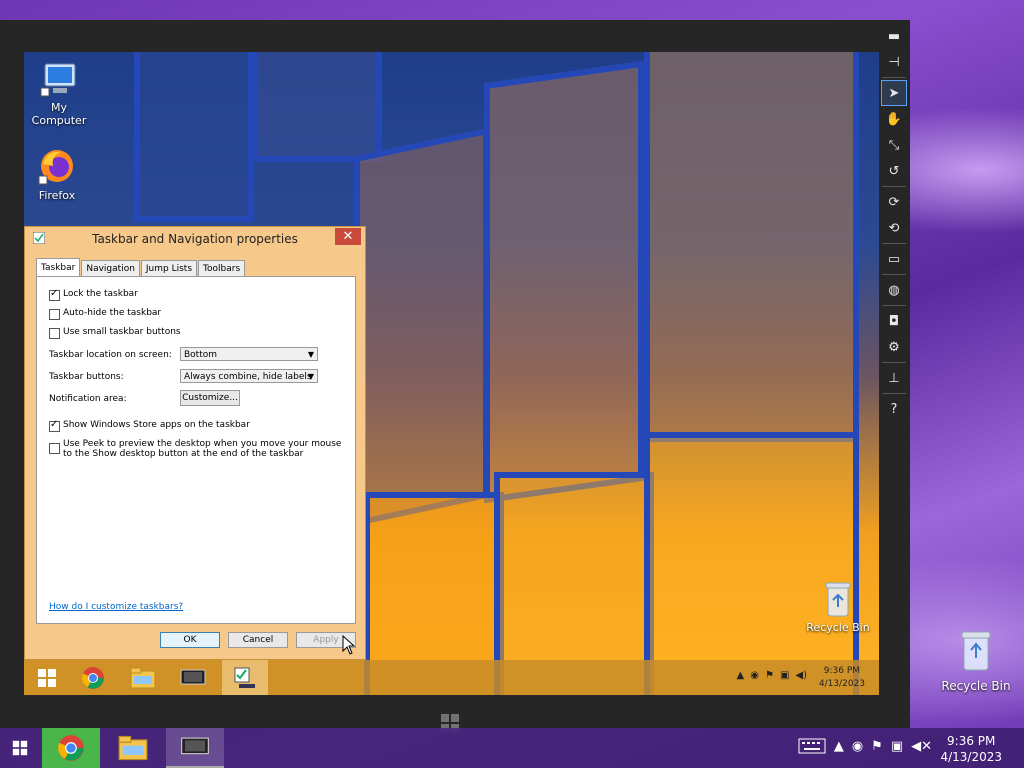 Image resolution: width=1024 pixels, height=768 pixels. What do you see at coordinates (842, 678) in the screenshot?
I see `remote-clock: 9:36 PM 4/13/2023` at bounding box center [842, 678].